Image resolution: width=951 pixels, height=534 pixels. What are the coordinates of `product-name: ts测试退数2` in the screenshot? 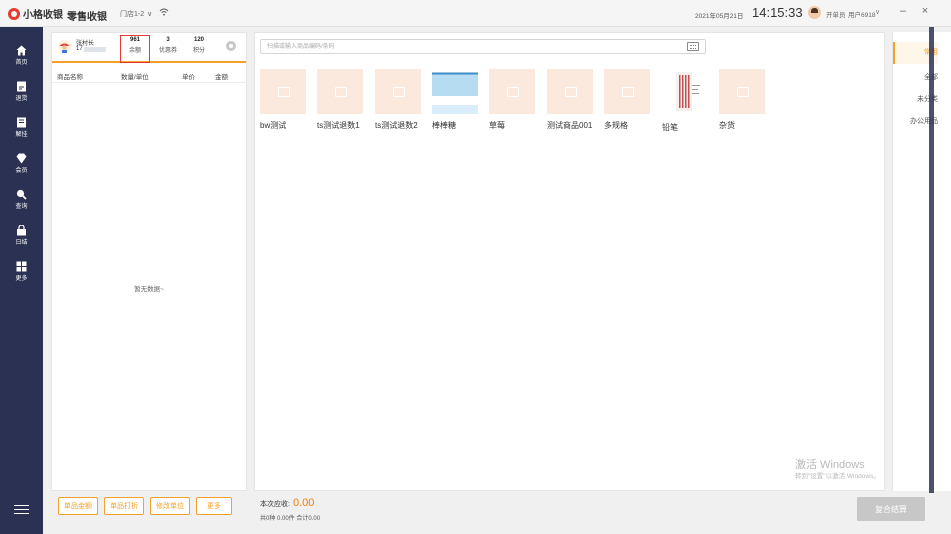 It's located at (396, 125).